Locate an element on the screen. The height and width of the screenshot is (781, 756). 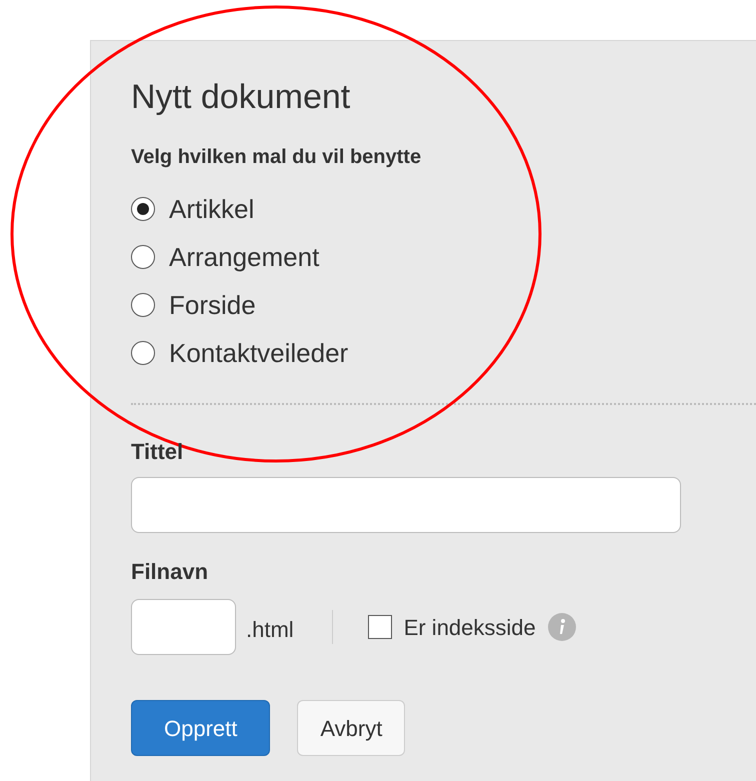
template-prompt: Velg hvilken mal du vil benytte is located at coordinates (276, 157).